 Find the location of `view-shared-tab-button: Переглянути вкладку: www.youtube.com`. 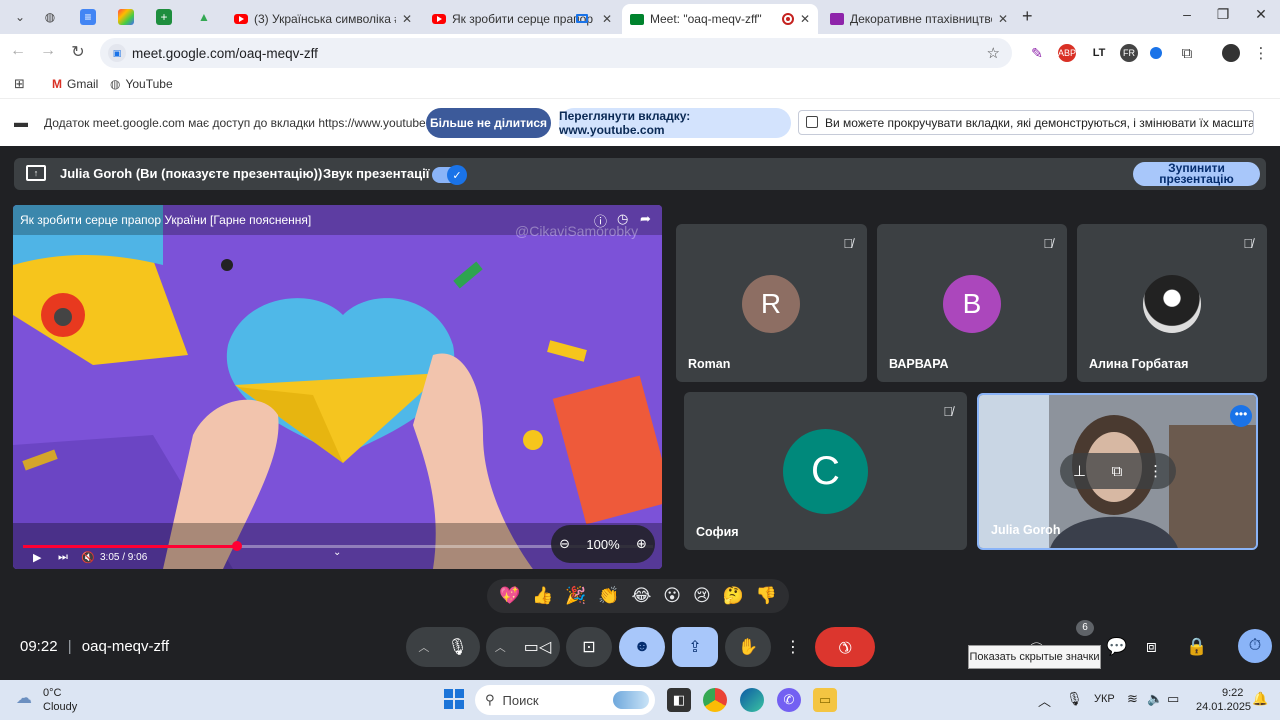

view-shared-tab-button: Переглянути вкладку: www.youtube.com is located at coordinates (675, 123).